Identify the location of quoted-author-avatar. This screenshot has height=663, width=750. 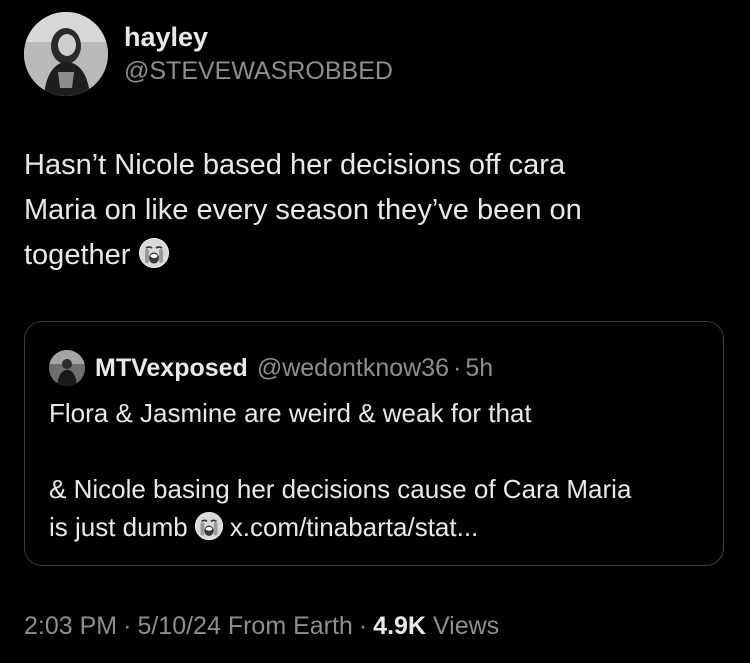
(67, 368).